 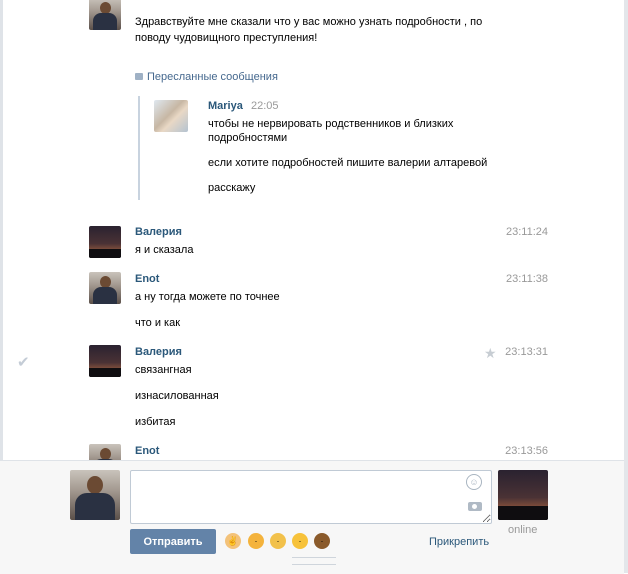 I want to click on angry-face-icon: ·, so click(x=256, y=541).